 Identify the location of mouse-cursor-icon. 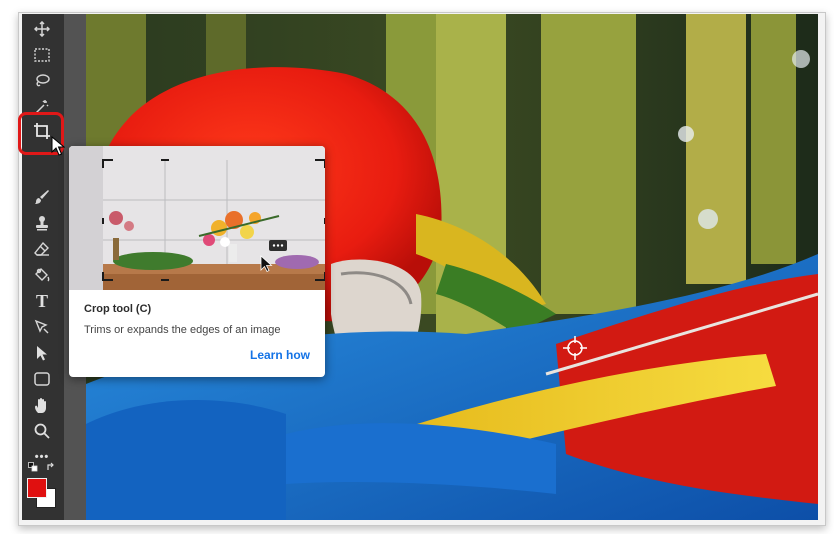
(58, 146).